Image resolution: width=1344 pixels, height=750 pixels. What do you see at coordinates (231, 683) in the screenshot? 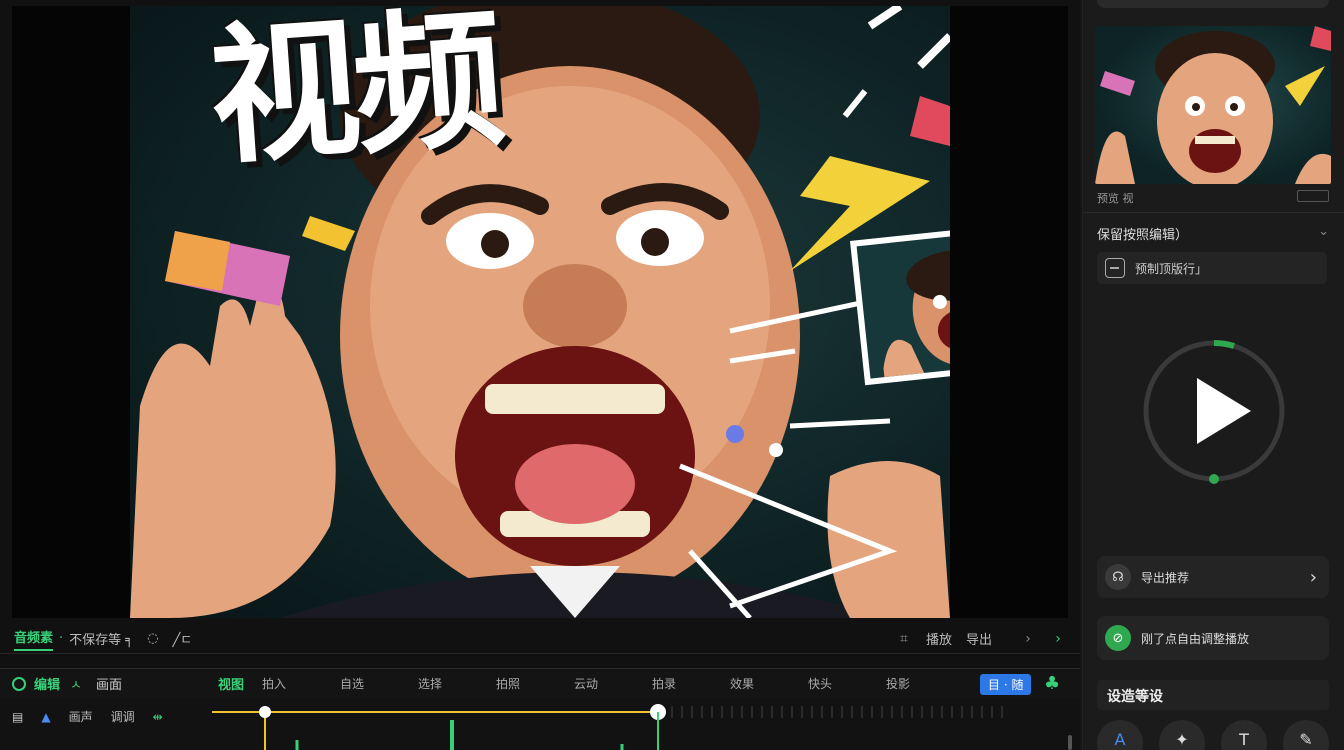
I see `view-label: 视图` at bounding box center [231, 683].